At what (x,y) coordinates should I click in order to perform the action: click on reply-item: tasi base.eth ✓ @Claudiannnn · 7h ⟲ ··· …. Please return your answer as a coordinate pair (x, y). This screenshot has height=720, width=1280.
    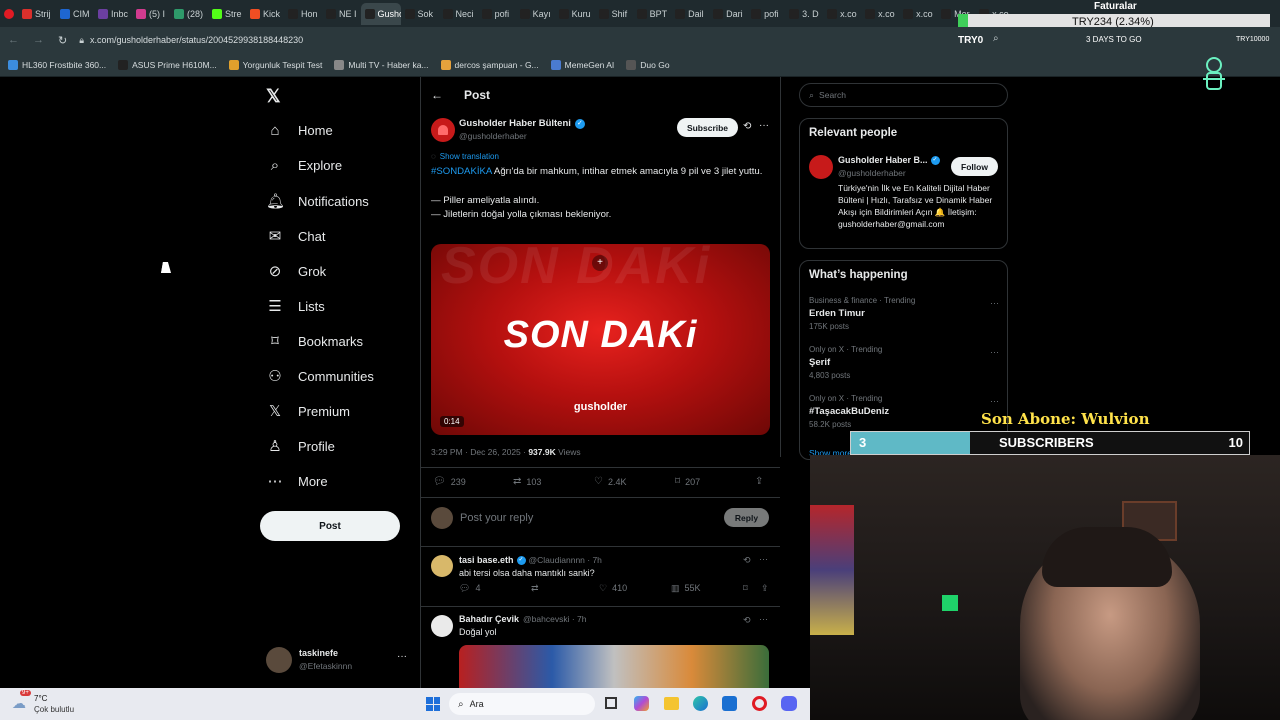
    Looking at the image, I should click on (600, 576).